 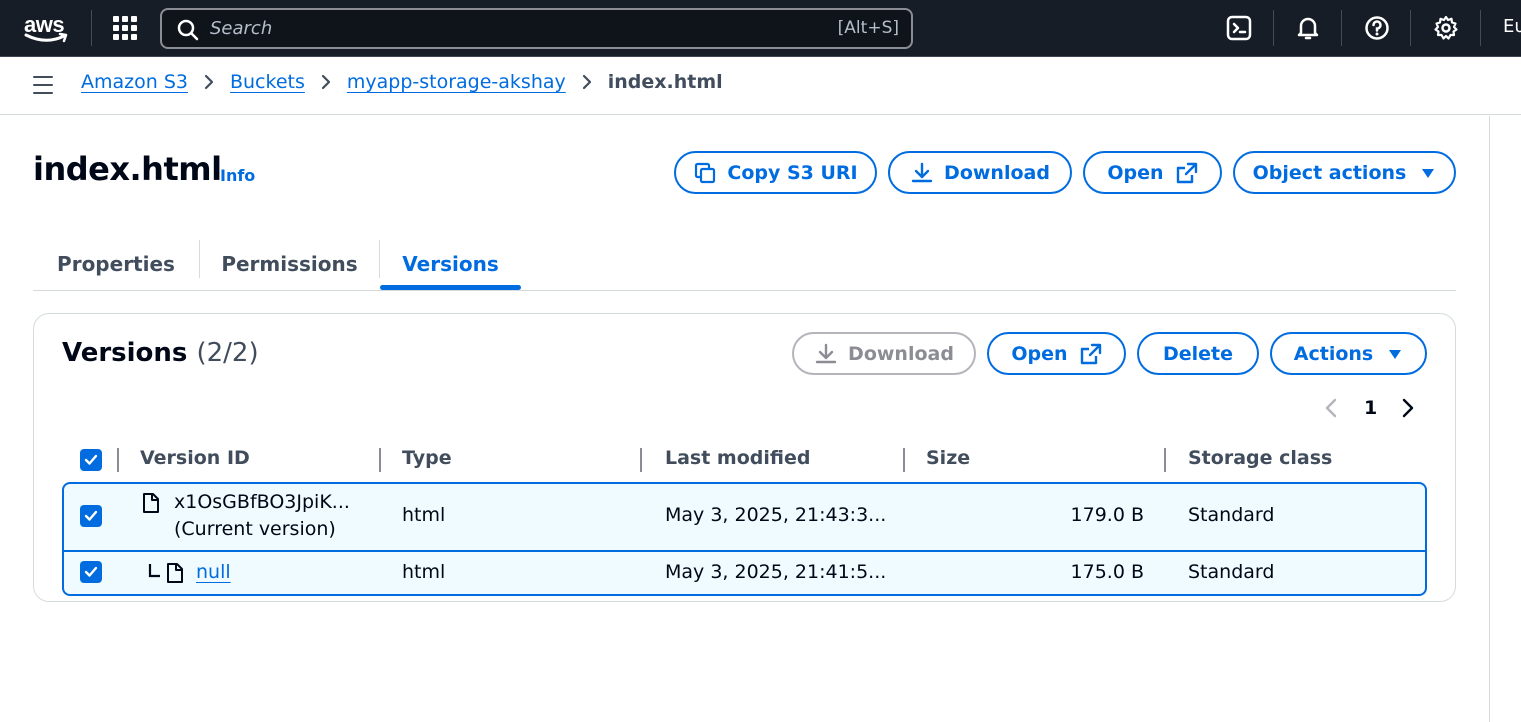 What do you see at coordinates (792, 172) in the screenshot?
I see `copy-s3-uri-label: Copy S3 URI` at bounding box center [792, 172].